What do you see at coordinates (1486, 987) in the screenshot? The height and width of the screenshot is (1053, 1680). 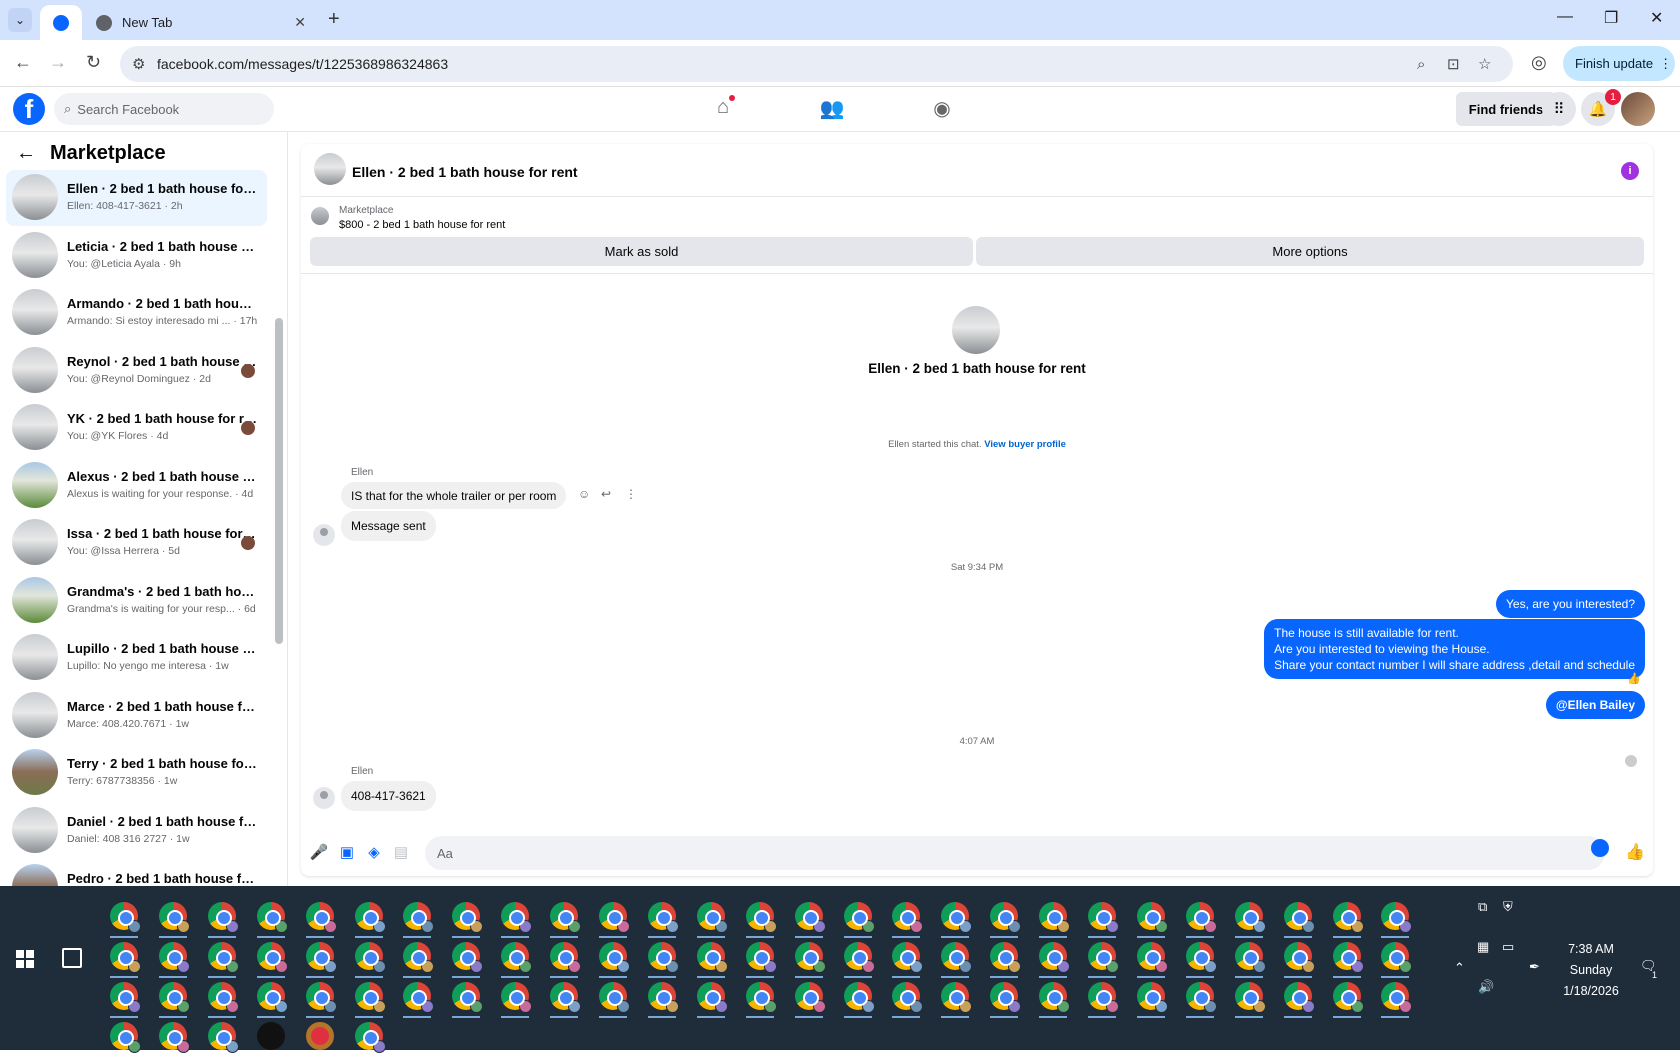 I see `volume-icon: 🔊` at bounding box center [1486, 987].